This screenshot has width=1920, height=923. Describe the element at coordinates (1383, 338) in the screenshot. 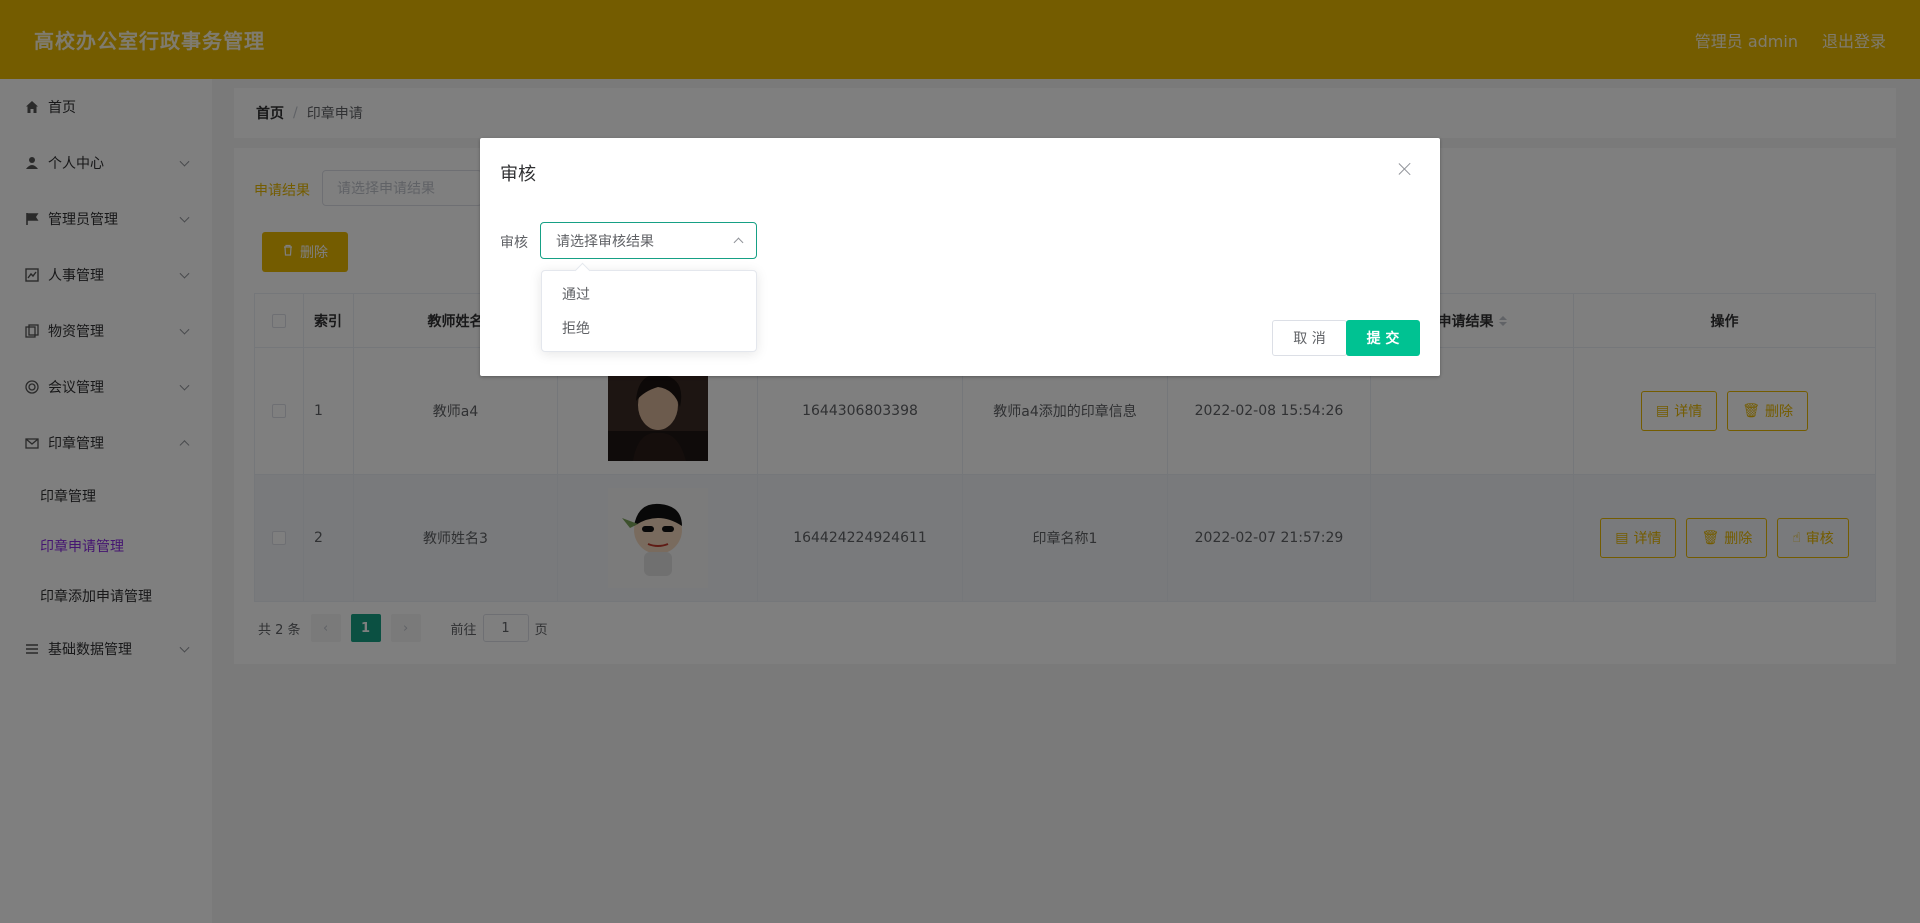

I see `submit-button: 提 交` at that location.